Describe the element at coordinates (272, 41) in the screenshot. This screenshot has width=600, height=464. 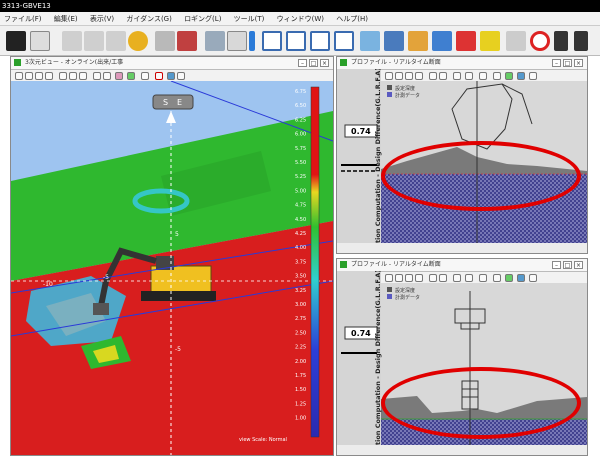
I see `layout-1-icon` at that location.